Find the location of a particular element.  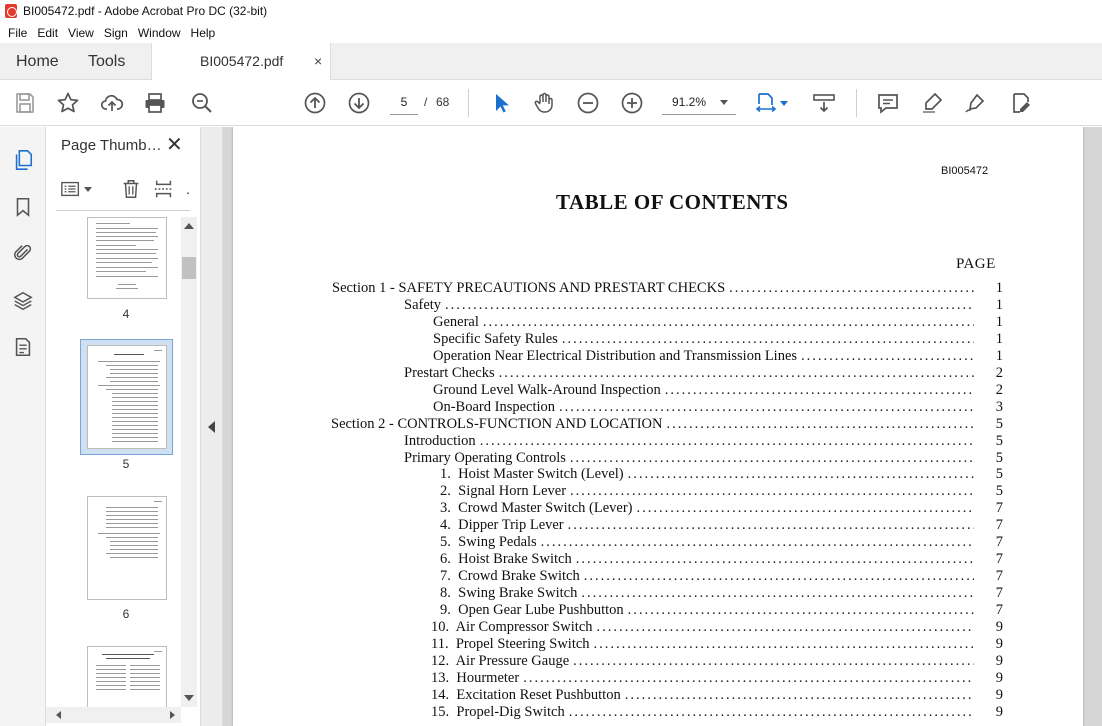

tab-document: BI005472.pdf × is located at coordinates (241, 62).